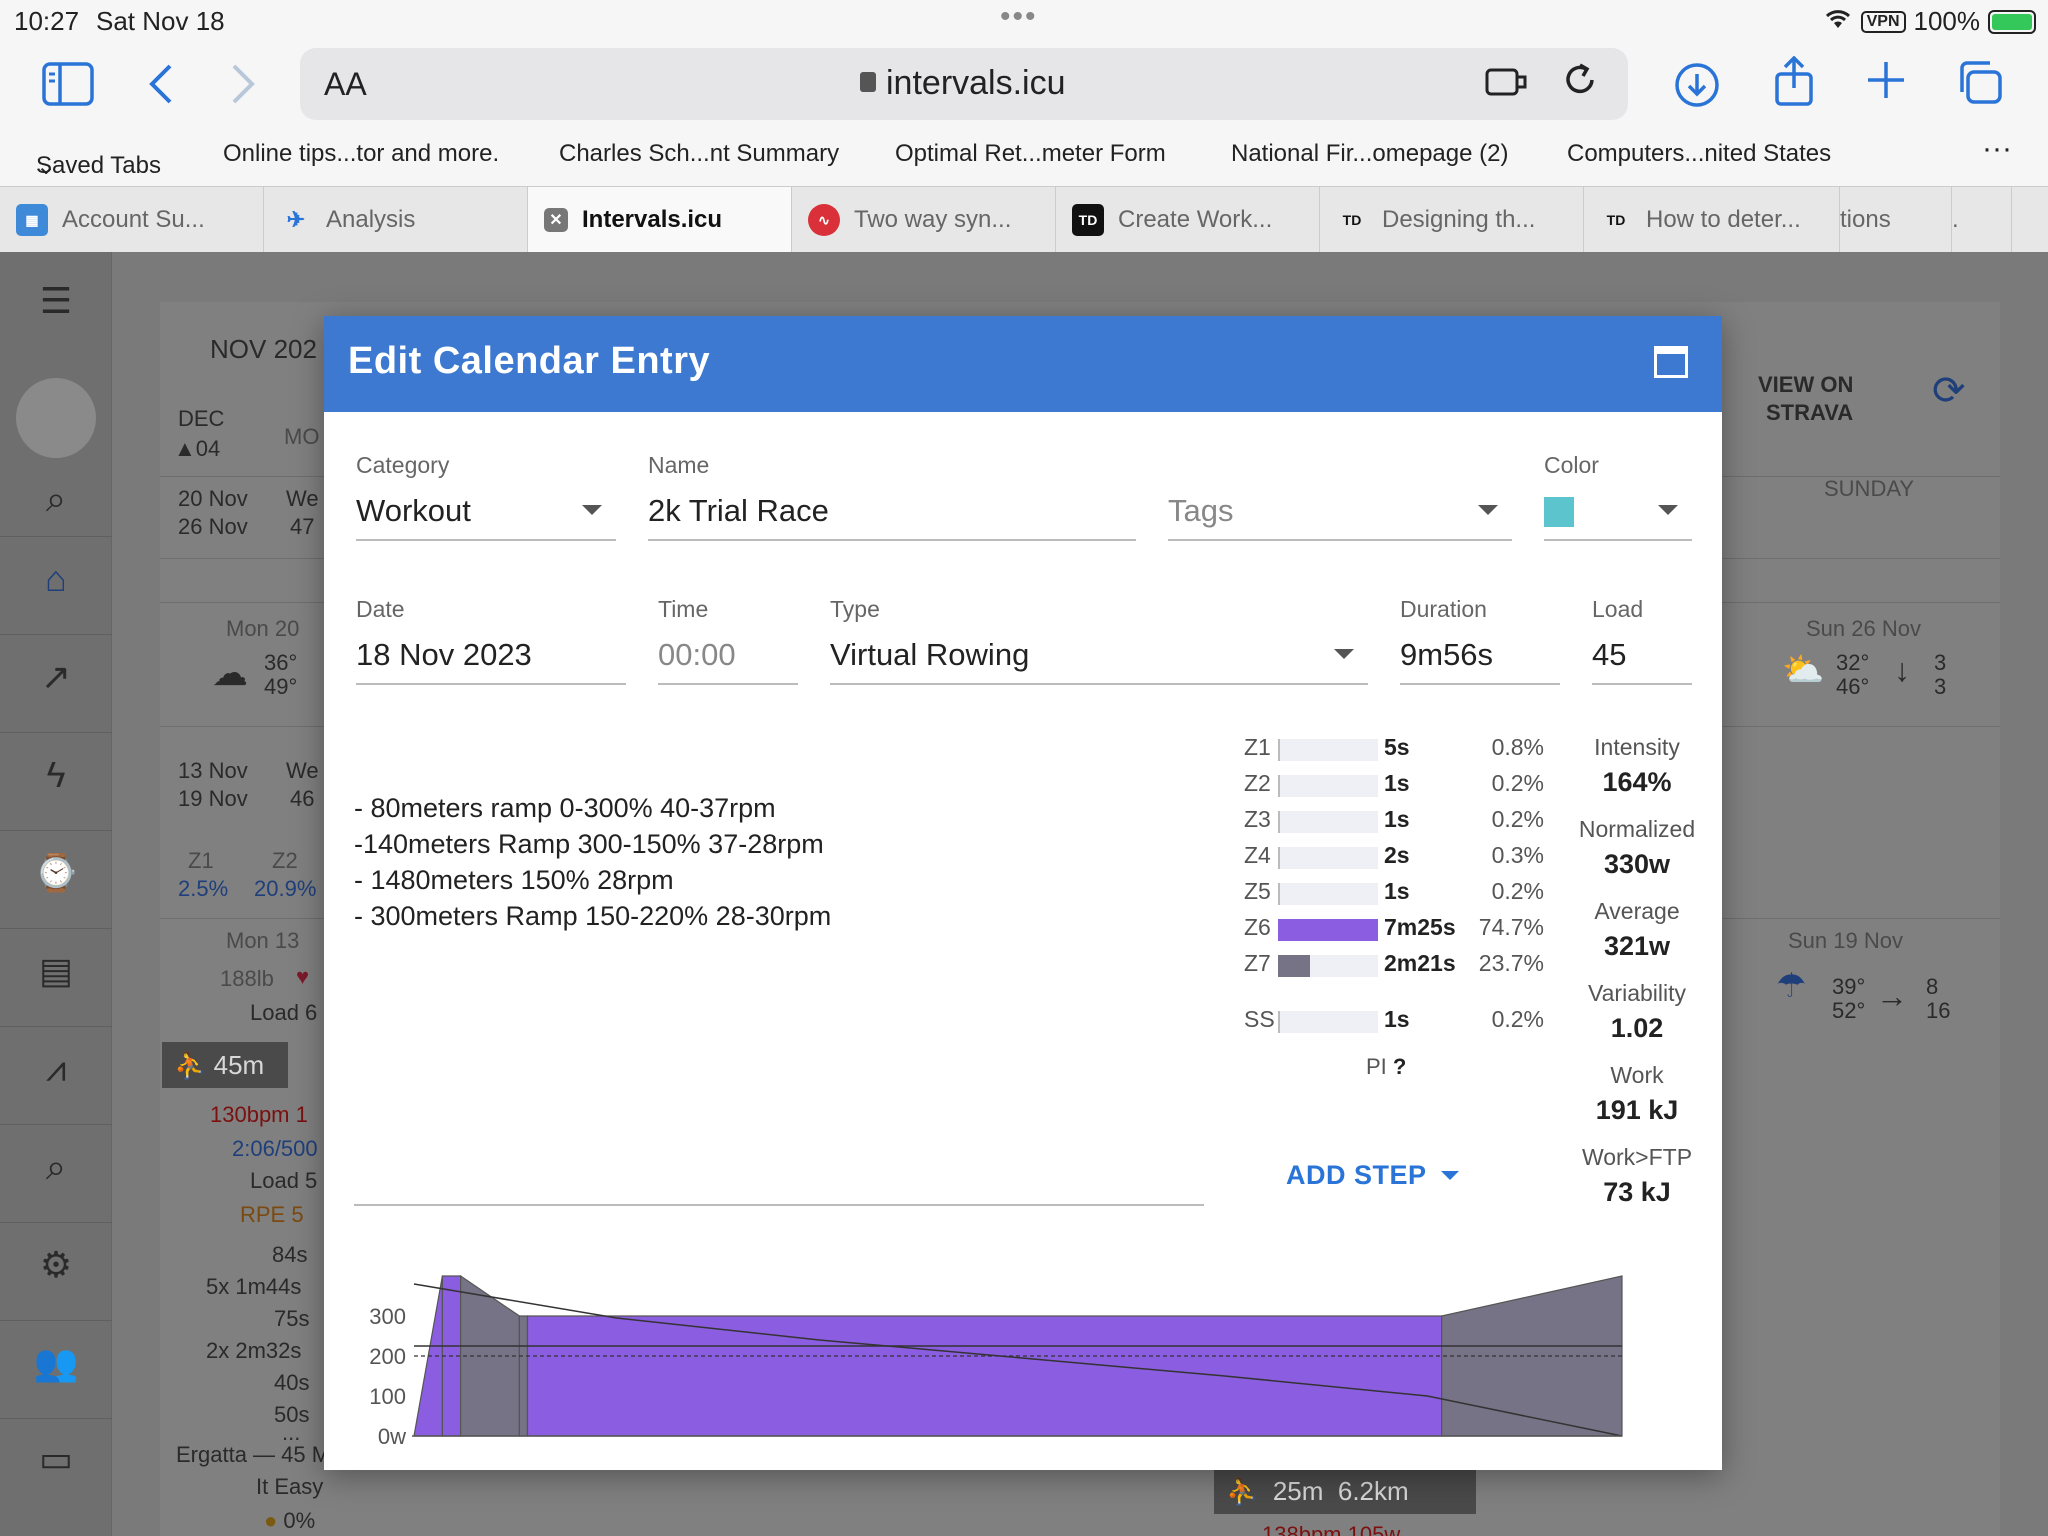 The height and width of the screenshot is (1536, 2048). Describe the element at coordinates (345, 84) in the screenshot. I see `reader-aa-button: AA` at that location.